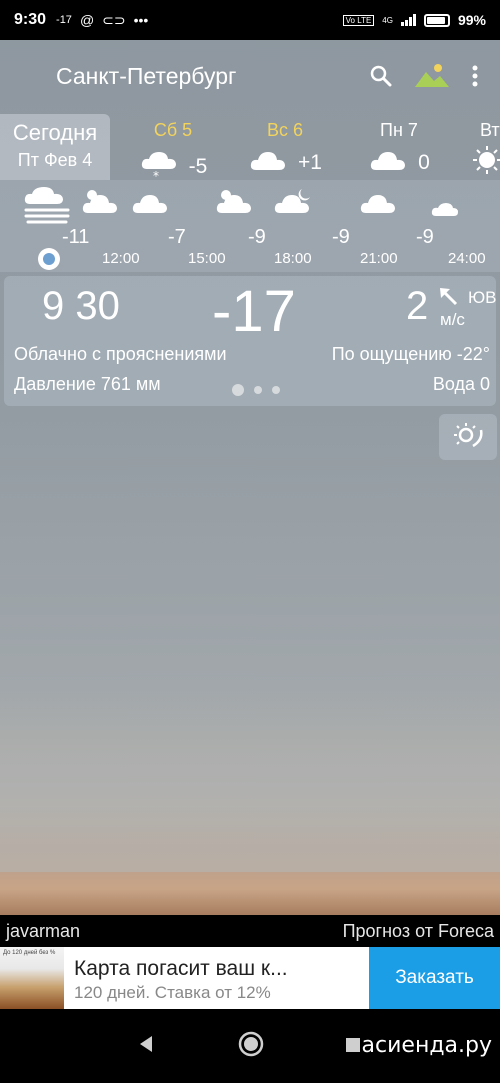  I want to click on hourly-temp: -11, so click(76, 237).